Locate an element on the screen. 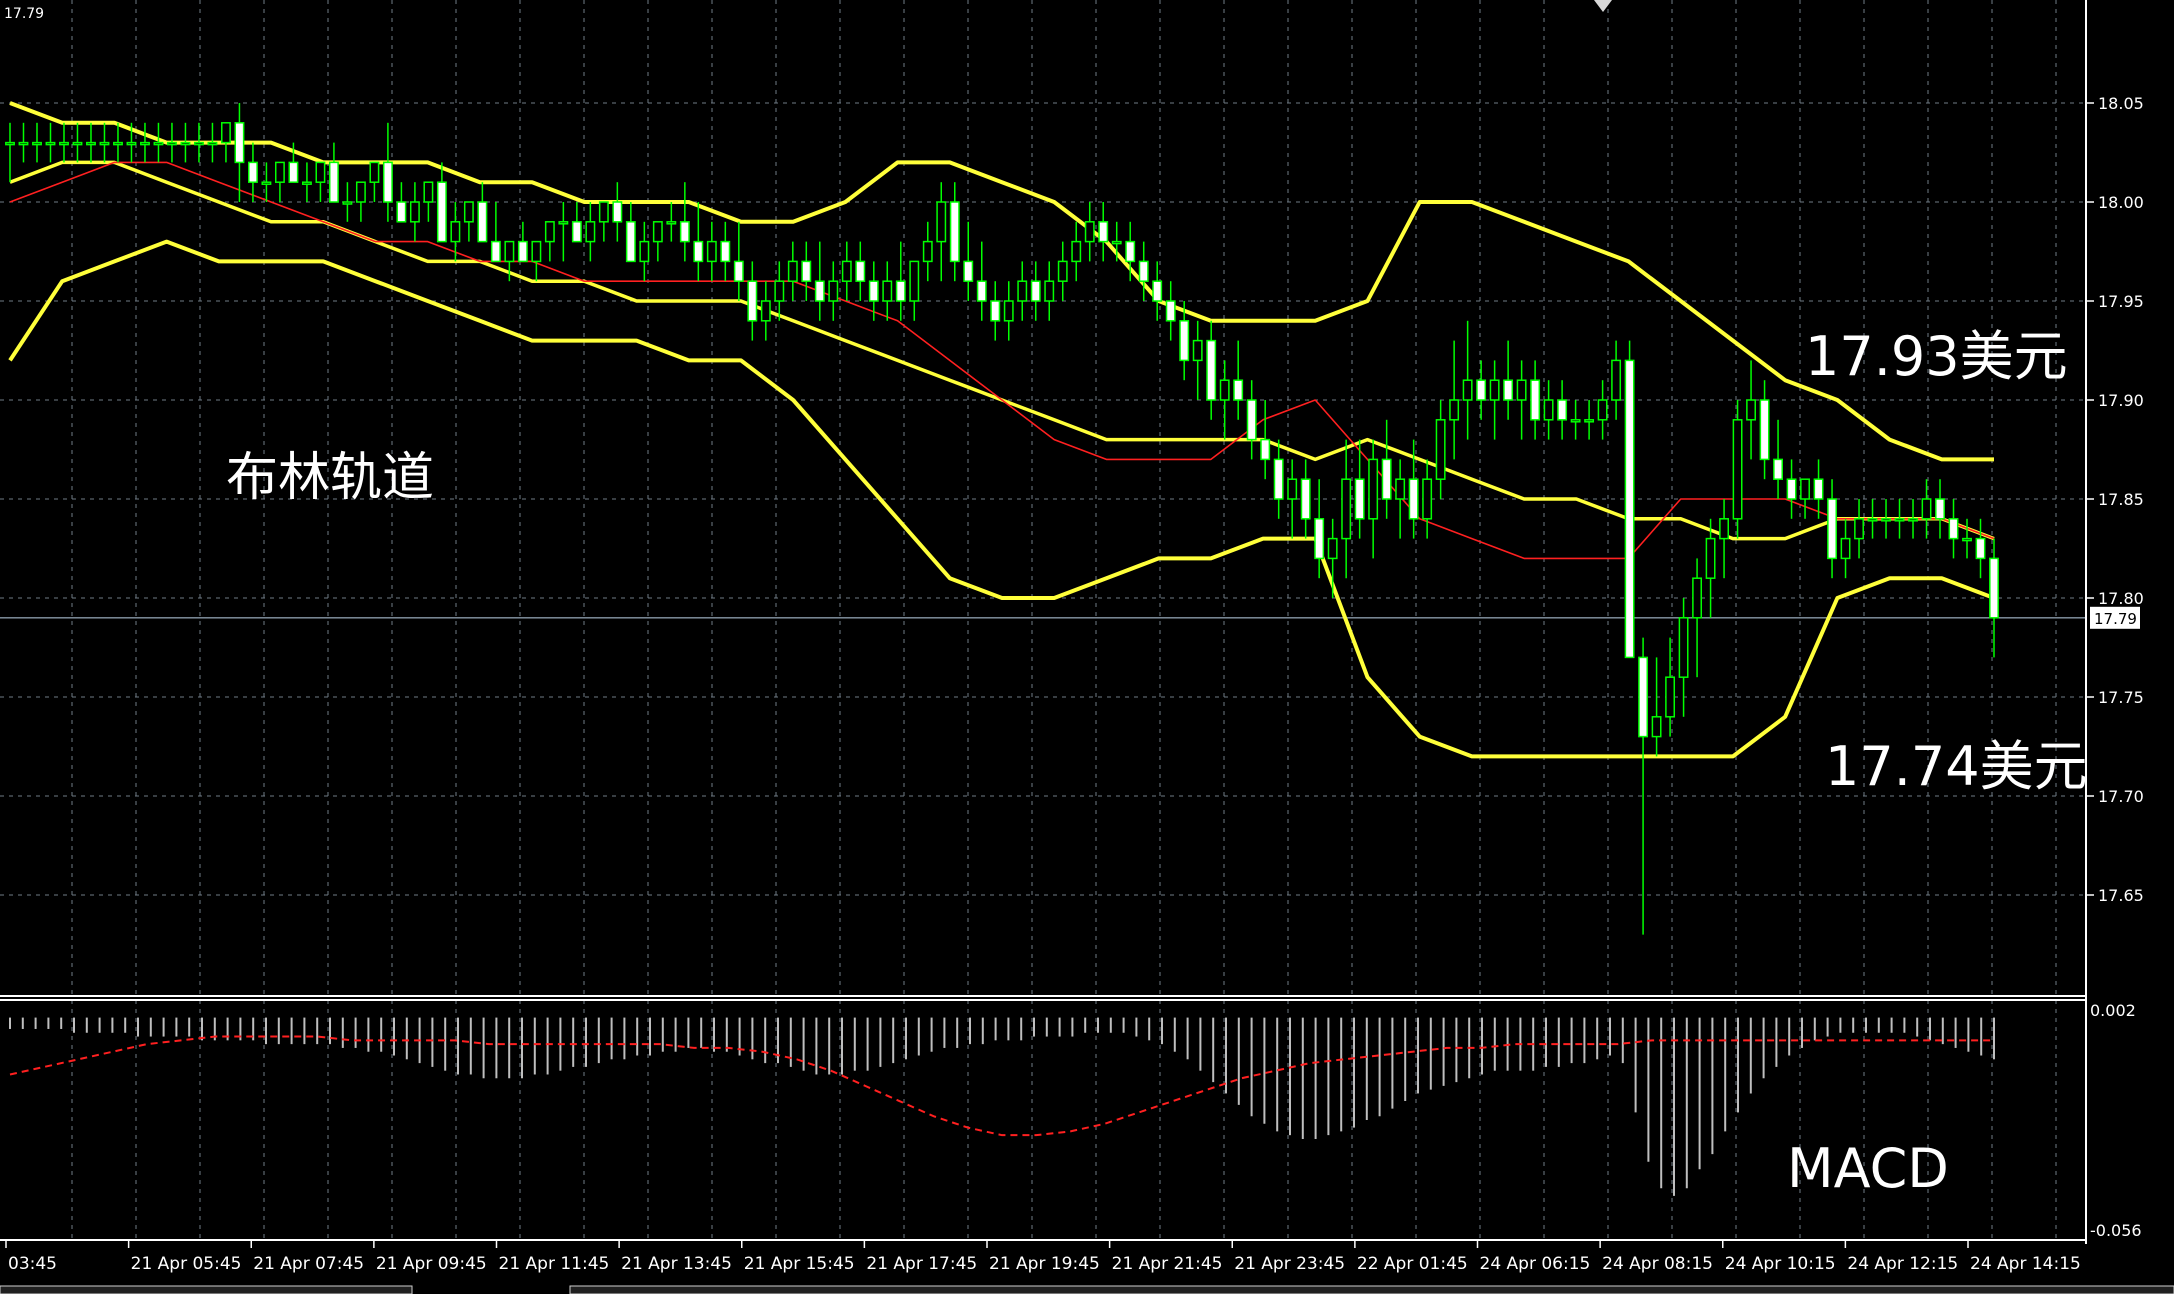 This screenshot has height=1294, width=2174. time-tick-label: 21 Apr 11:45 is located at coordinates (554, 1264).